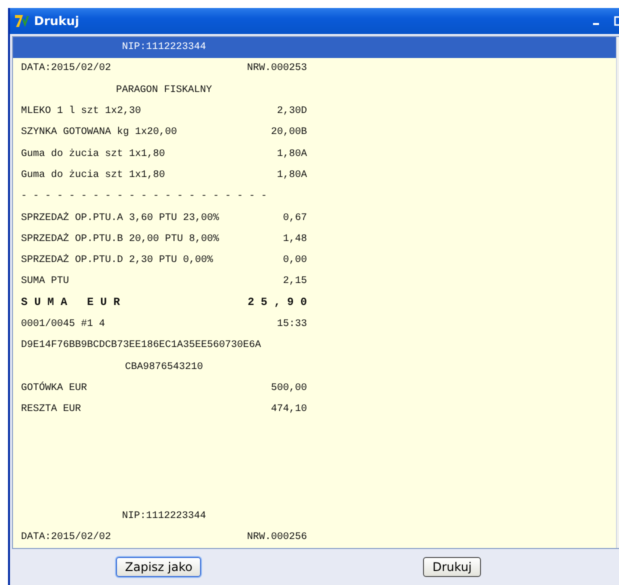 The width and height of the screenshot is (619, 585). I want to click on receipt-line: PARAGON FISKALNY, so click(164, 90).